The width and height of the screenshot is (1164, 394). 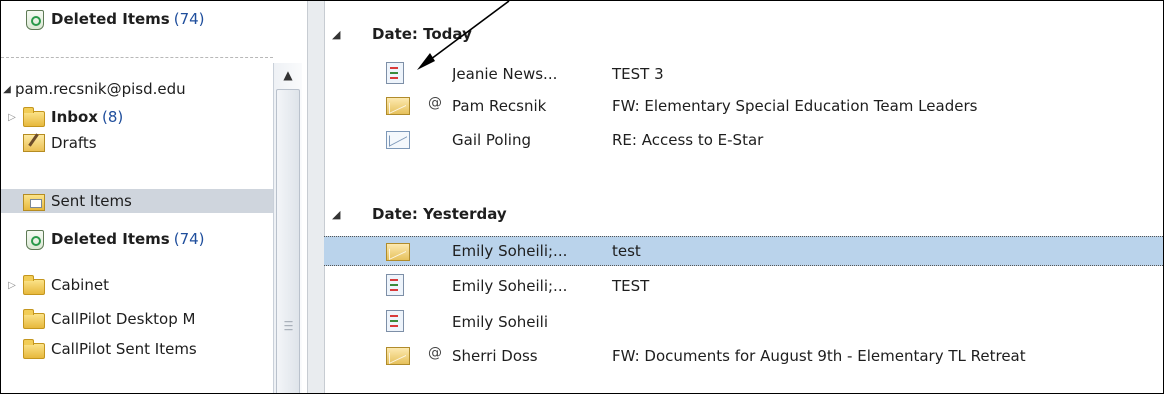 What do you see at coordinates (137, 57) in the screenshot?
I see `nav-divider` at bounding box center [137, 57].